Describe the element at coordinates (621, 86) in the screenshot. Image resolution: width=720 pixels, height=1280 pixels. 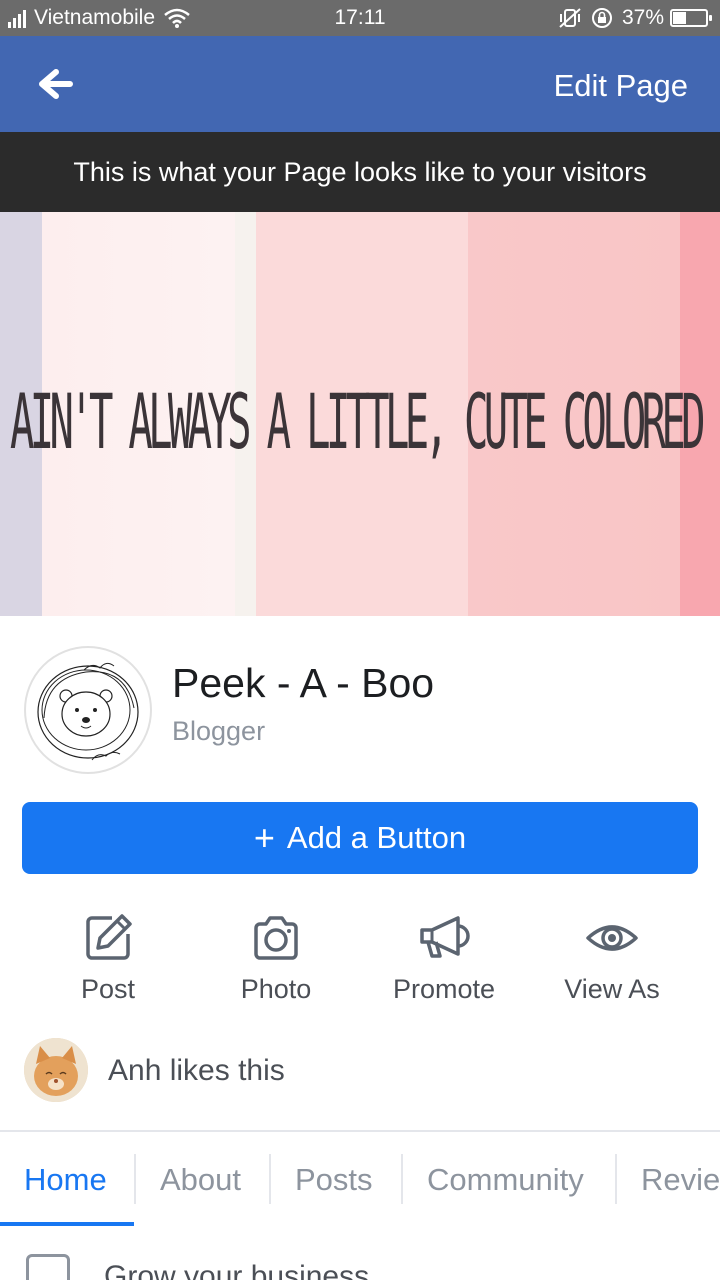
I see `edit-page-button: Edit Page` at that location.